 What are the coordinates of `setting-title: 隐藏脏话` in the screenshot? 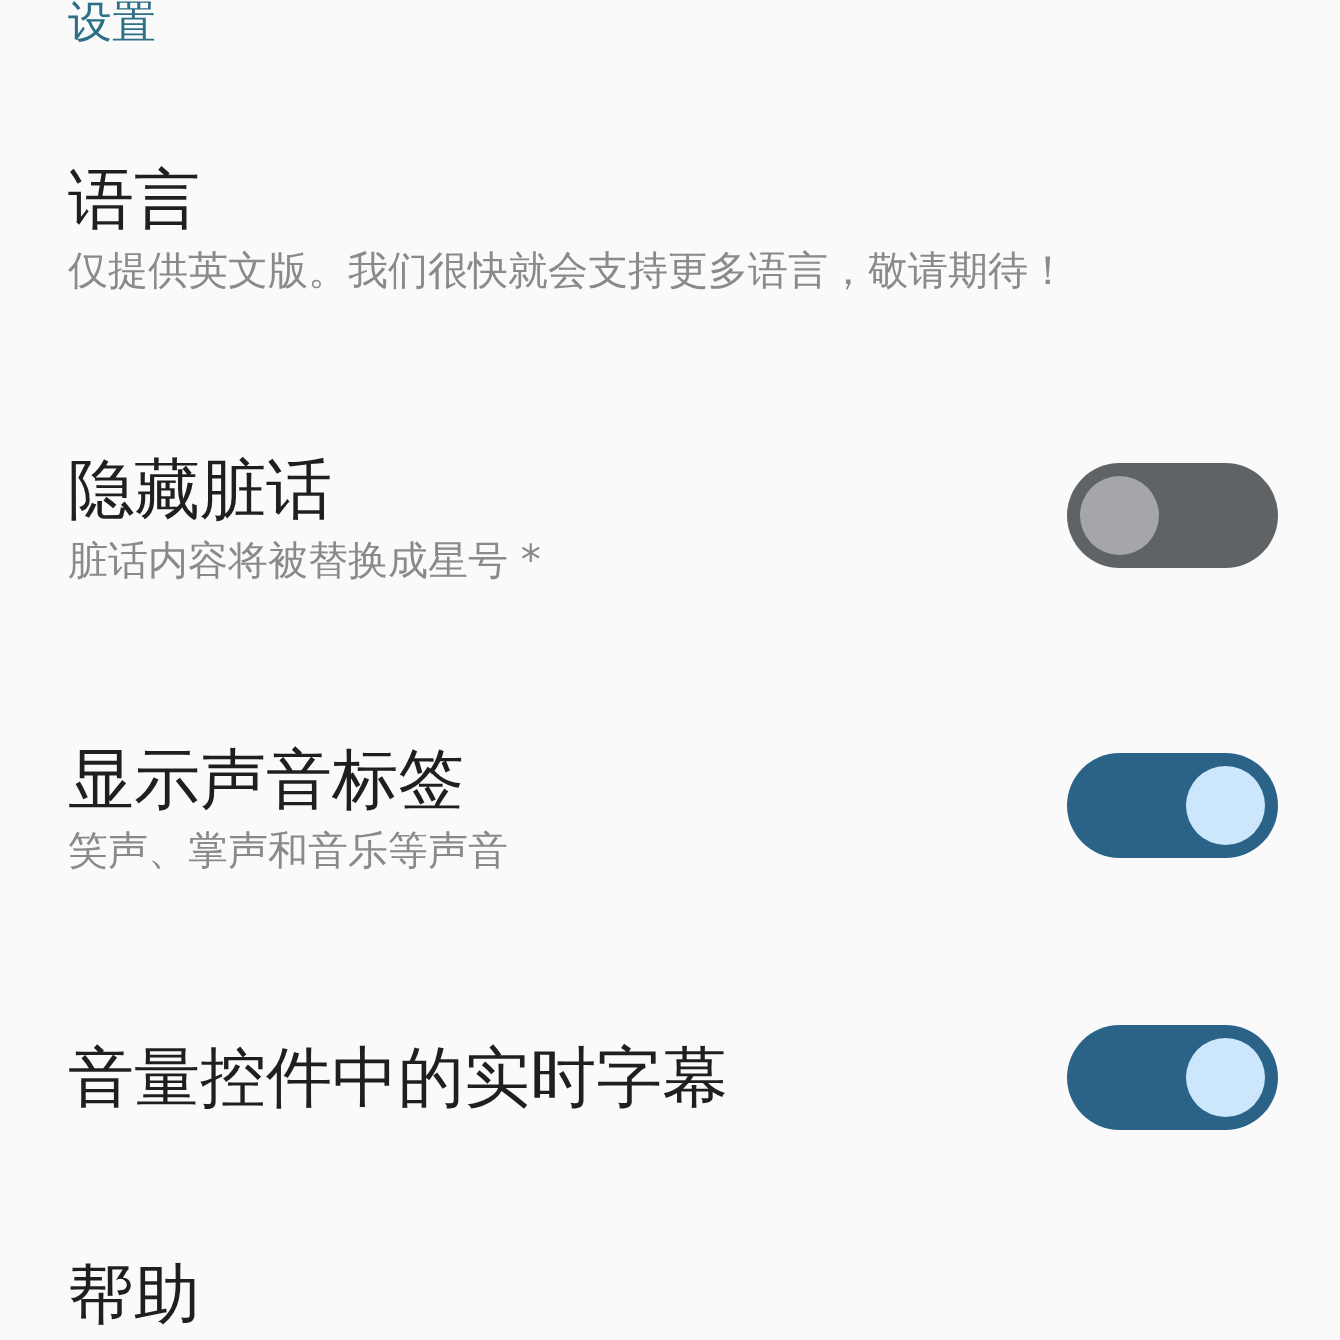 It's located at (200, 490).